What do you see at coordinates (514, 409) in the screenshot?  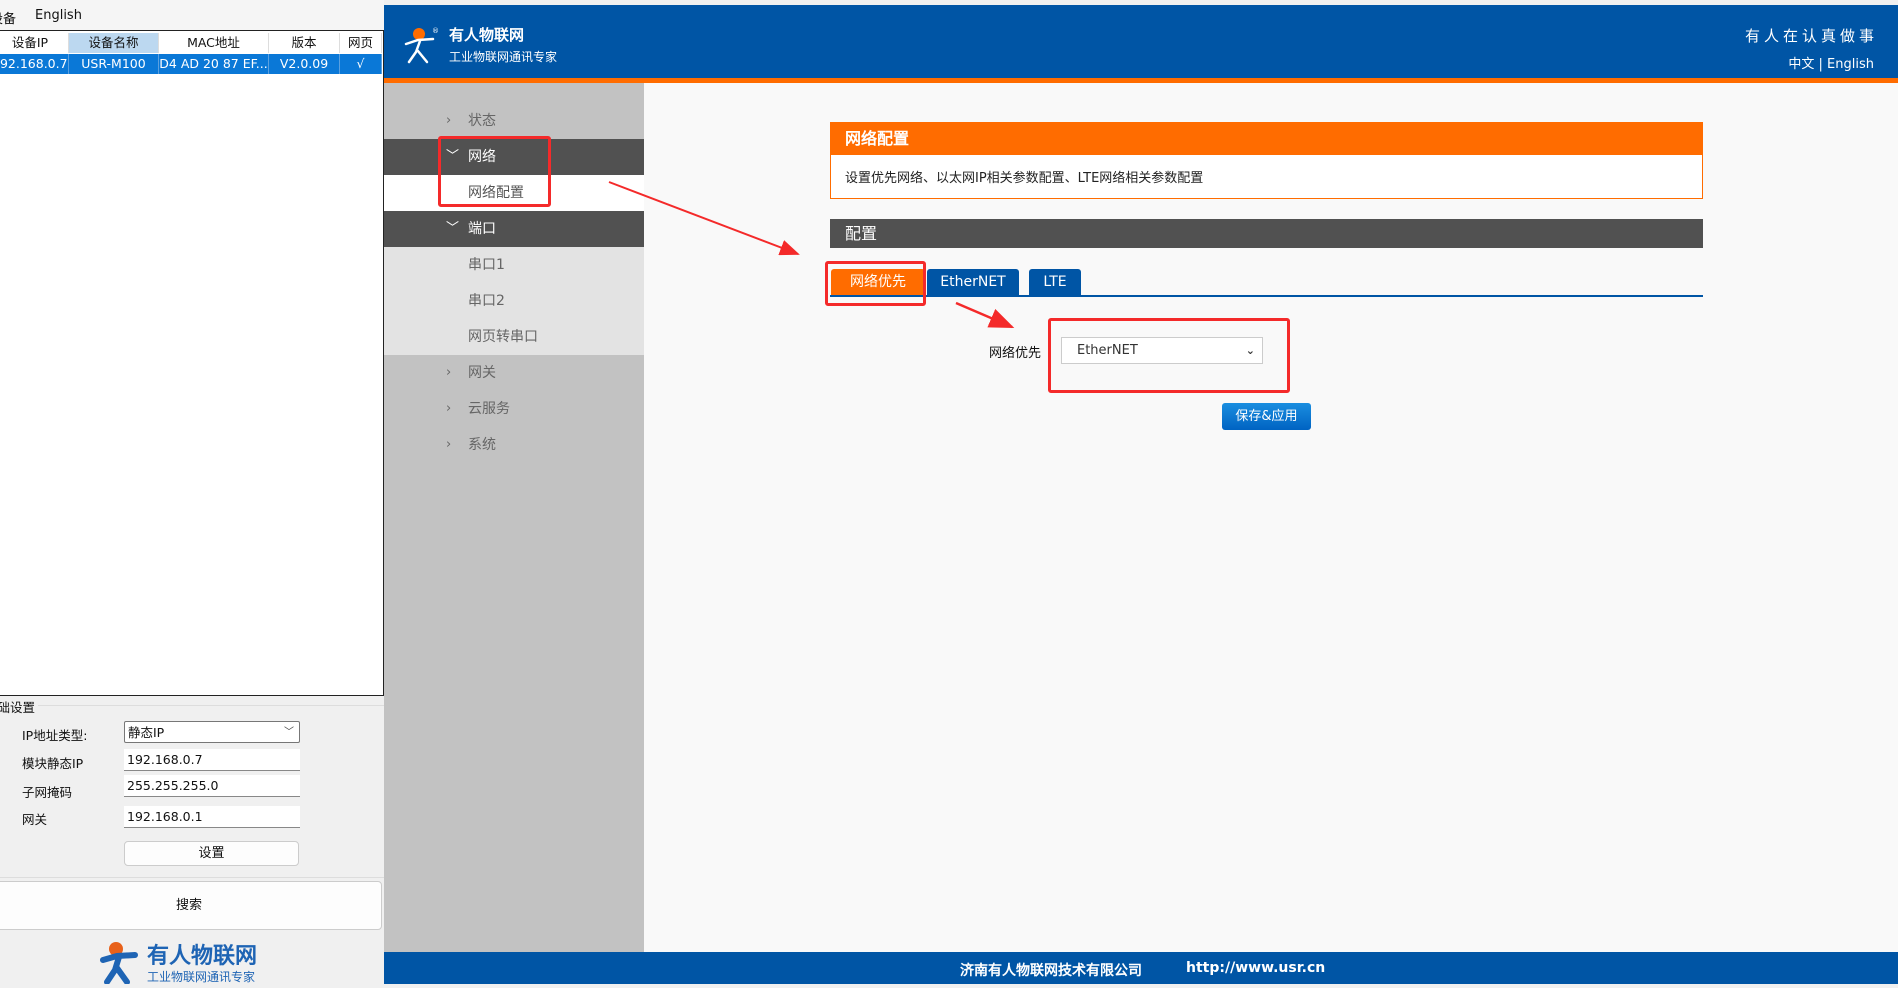 I see `sidebar-item-8: › 云服务` at bounding box center [514, 409].